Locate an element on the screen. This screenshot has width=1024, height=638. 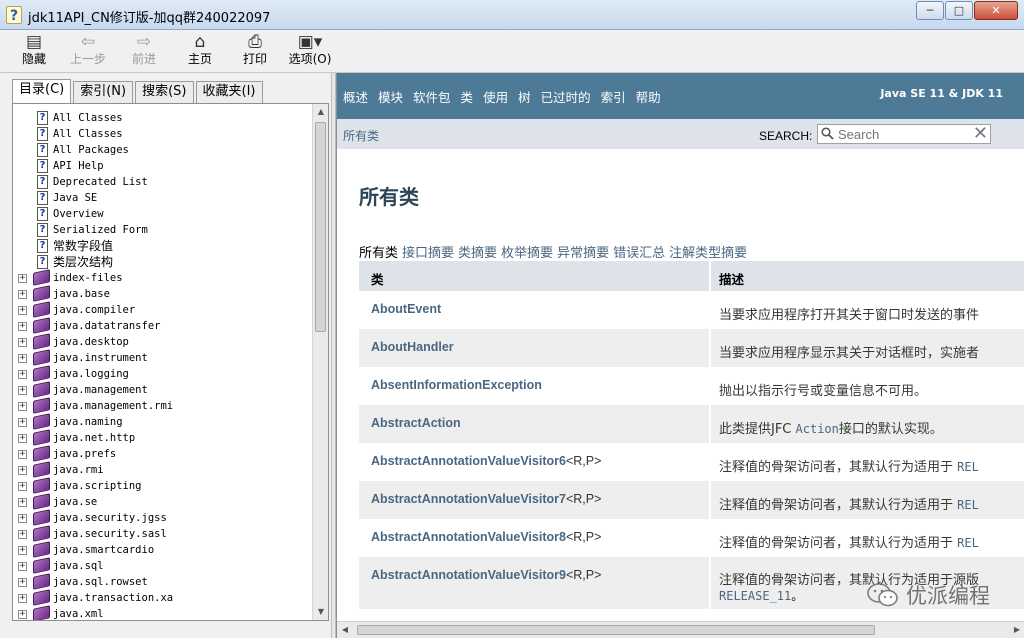
tree-item: ? All Packages is located at coordinates (163, 150).